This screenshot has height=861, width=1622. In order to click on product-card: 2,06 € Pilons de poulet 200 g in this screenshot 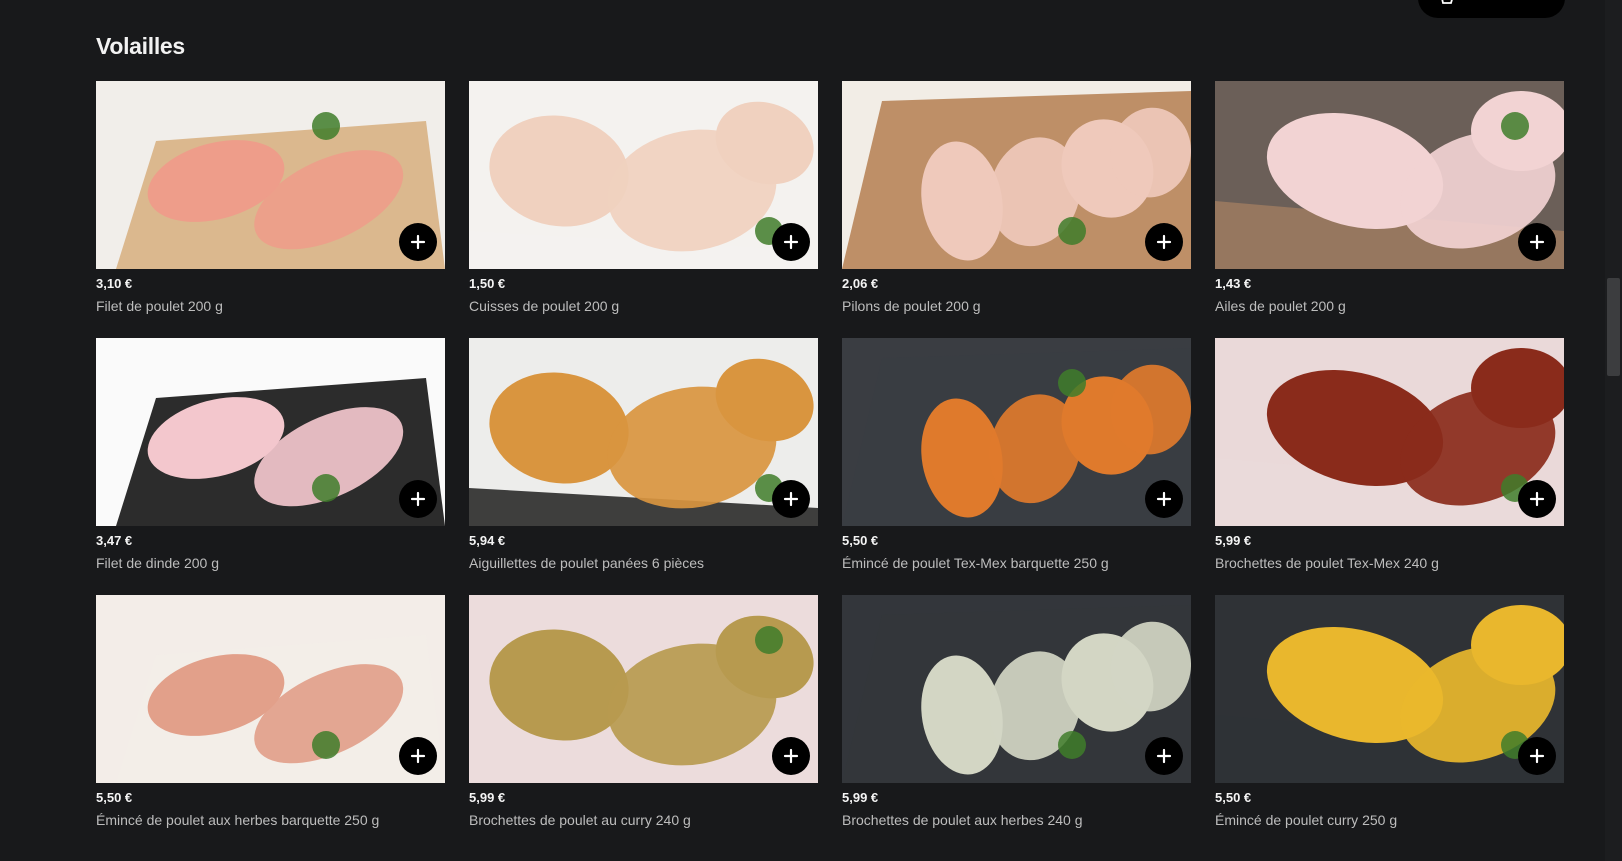, I will do `click(1016, 209)`.